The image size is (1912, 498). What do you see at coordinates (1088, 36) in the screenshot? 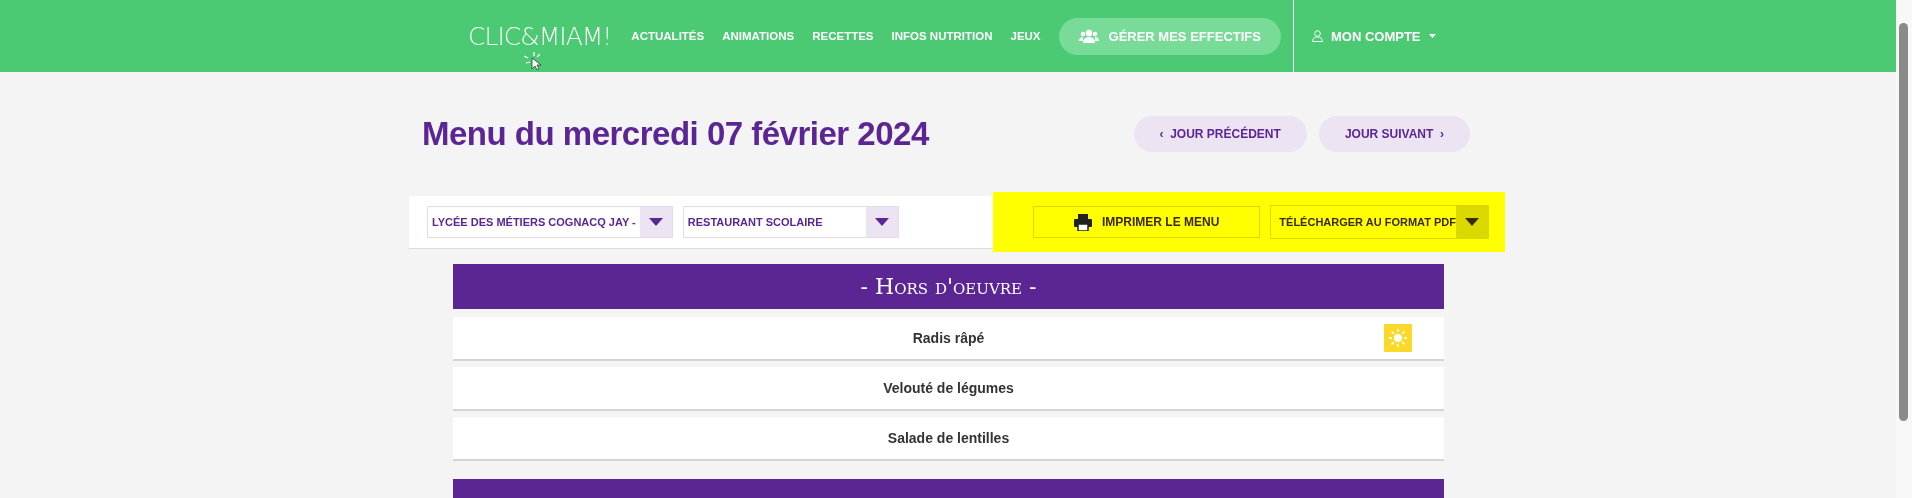
I see `people-icon` at bounding box center [1088, 36].